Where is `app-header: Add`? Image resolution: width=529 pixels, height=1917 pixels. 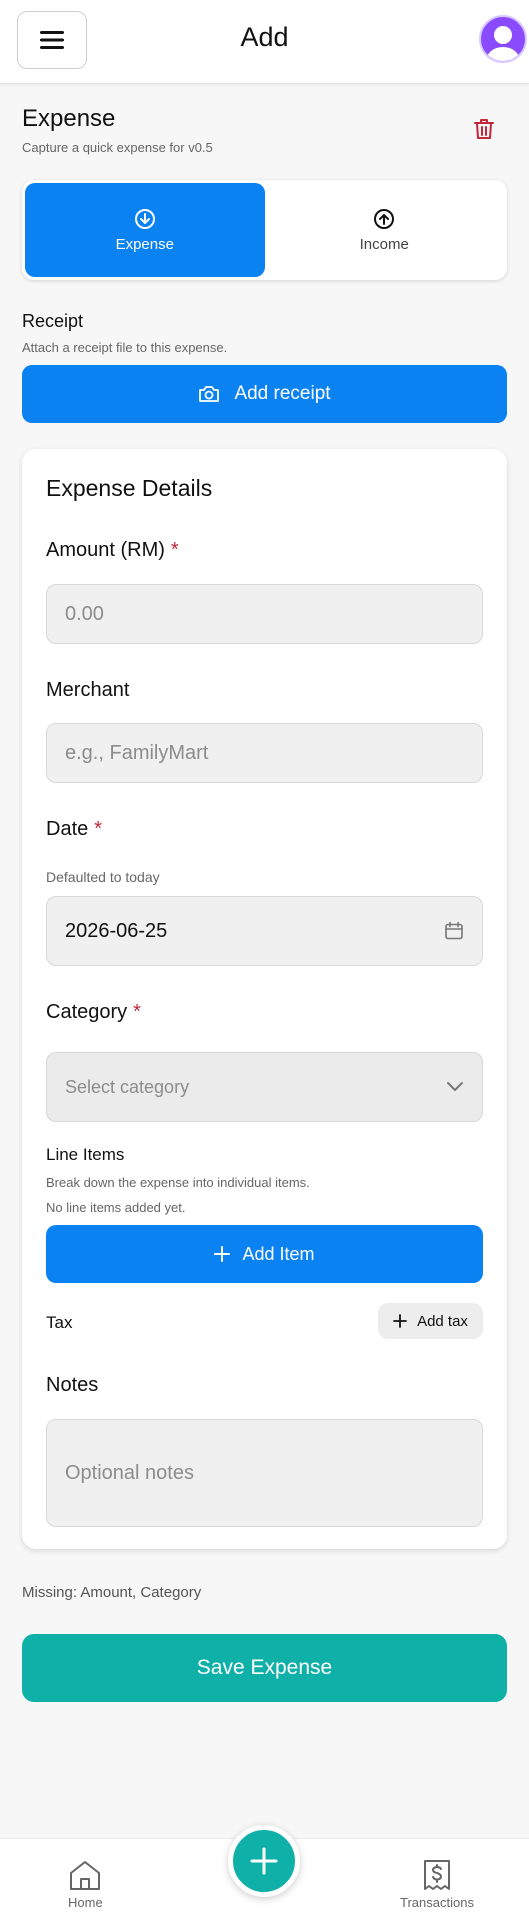 app-header: Add is located at coordinates (264, 42).